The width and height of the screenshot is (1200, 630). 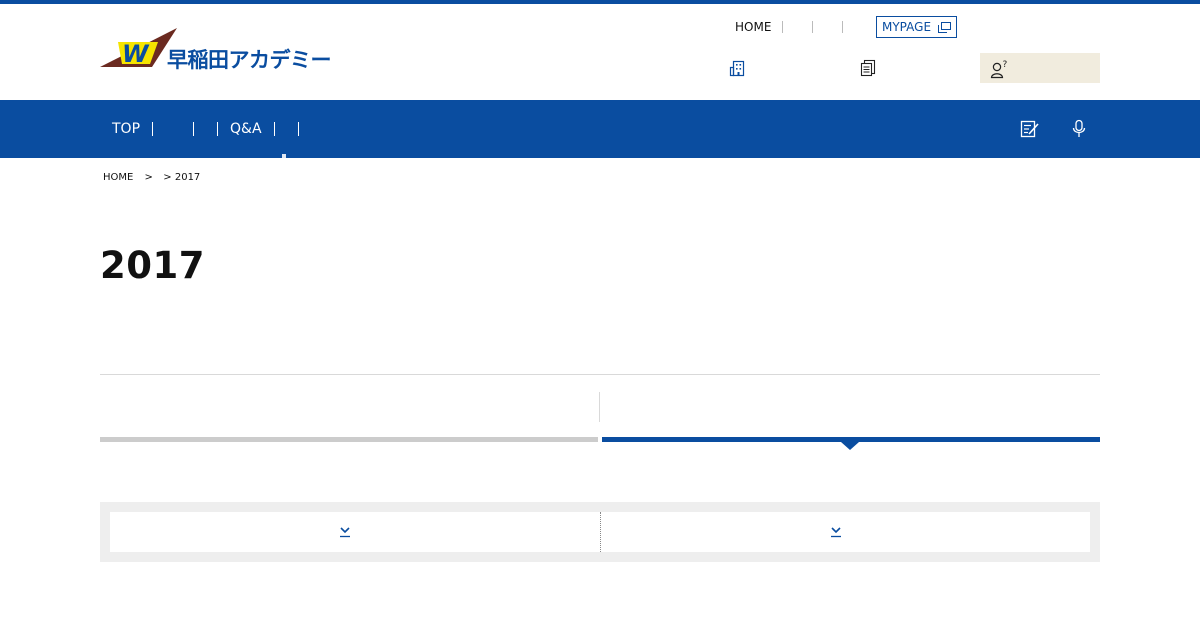 What do you see at coordinates (738, 68) in the screenshot?
I see `building-icon` at bounding box center [738, 68].